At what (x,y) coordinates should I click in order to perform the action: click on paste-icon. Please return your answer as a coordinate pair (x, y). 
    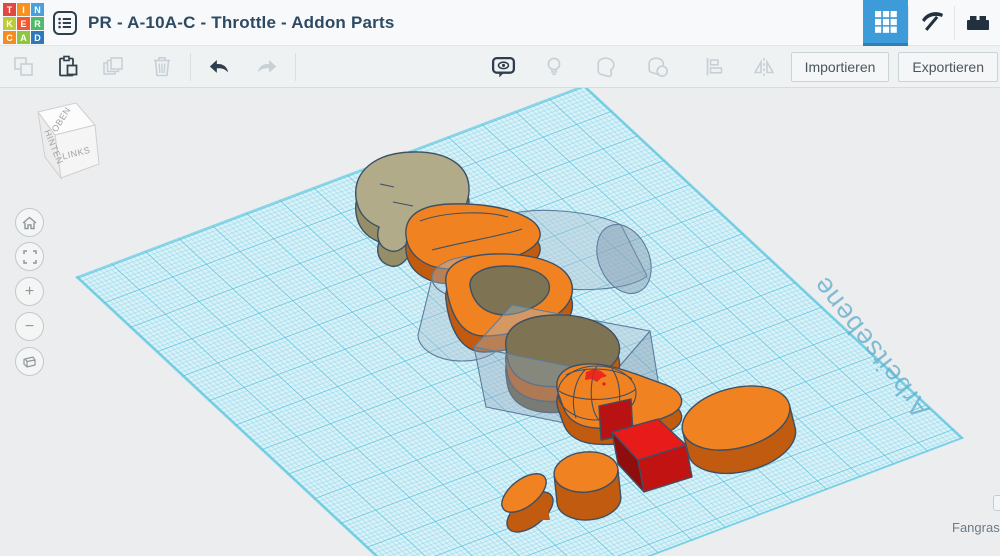
    Looking at the image, I should click on (68, 65).